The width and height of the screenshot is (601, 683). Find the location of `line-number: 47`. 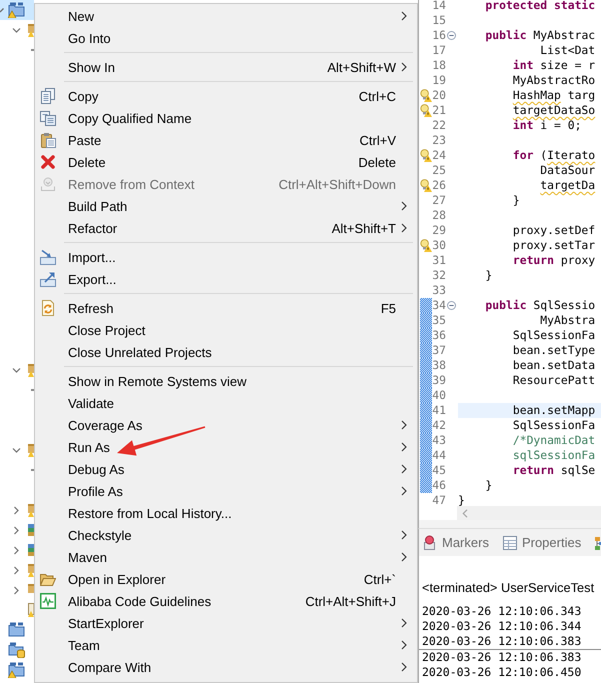

line-number: 47 is located at coordinates (439, 499).